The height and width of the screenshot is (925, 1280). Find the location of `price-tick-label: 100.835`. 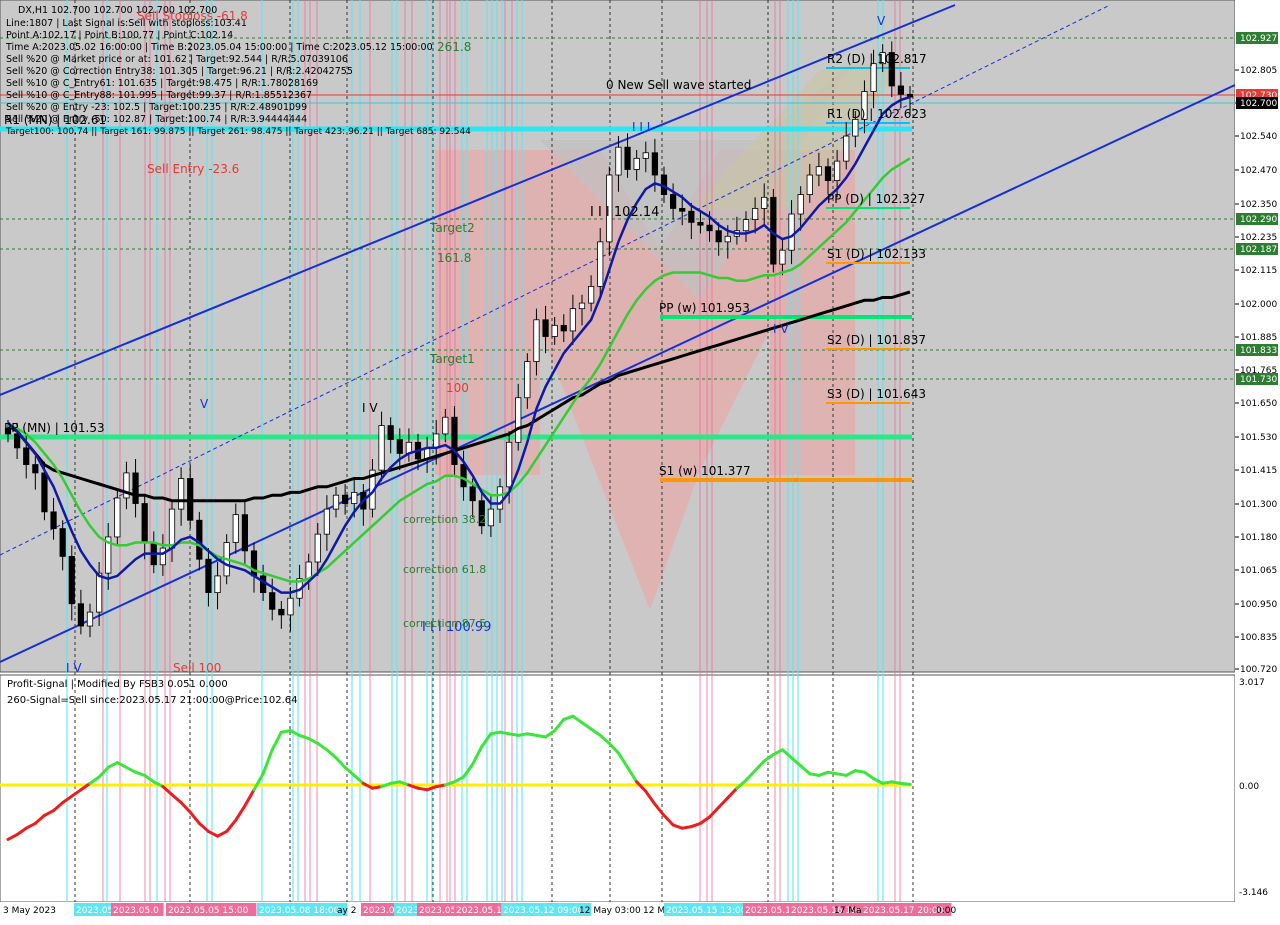

price-tick-label: 100.835 is located at coordinates (1258, 638).